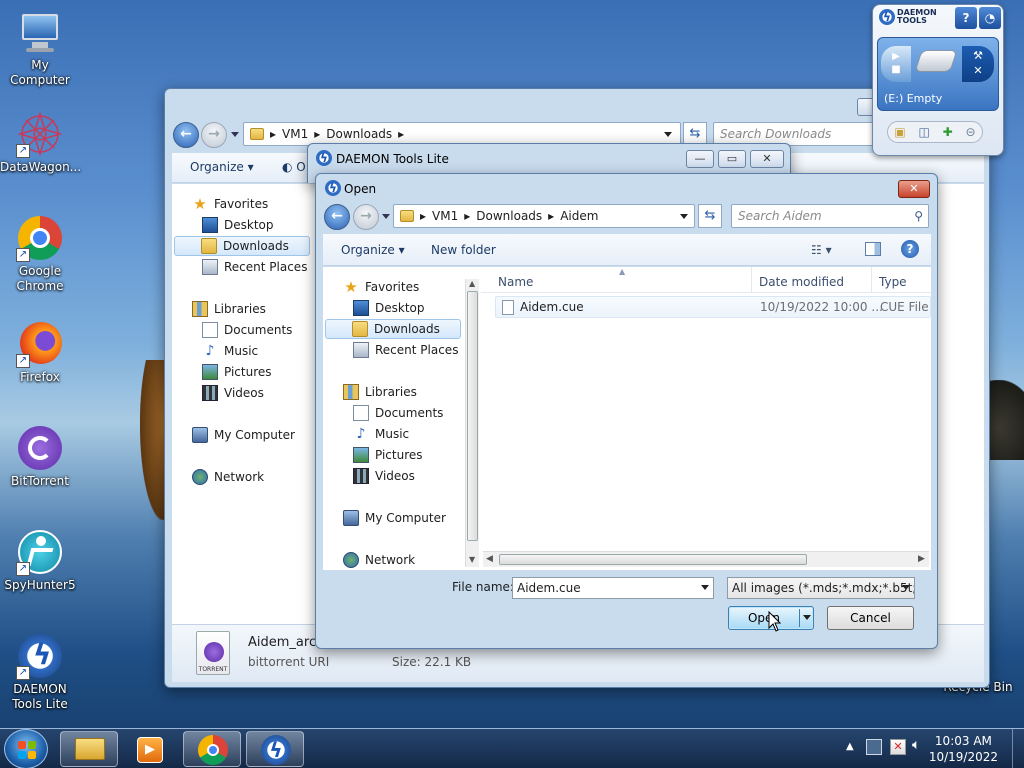 This screenshot has width=1024, height=768. Describe the element at coordinates (924, 132) in the screenshot. I see `image-catalog-icon: ◫` at that location.